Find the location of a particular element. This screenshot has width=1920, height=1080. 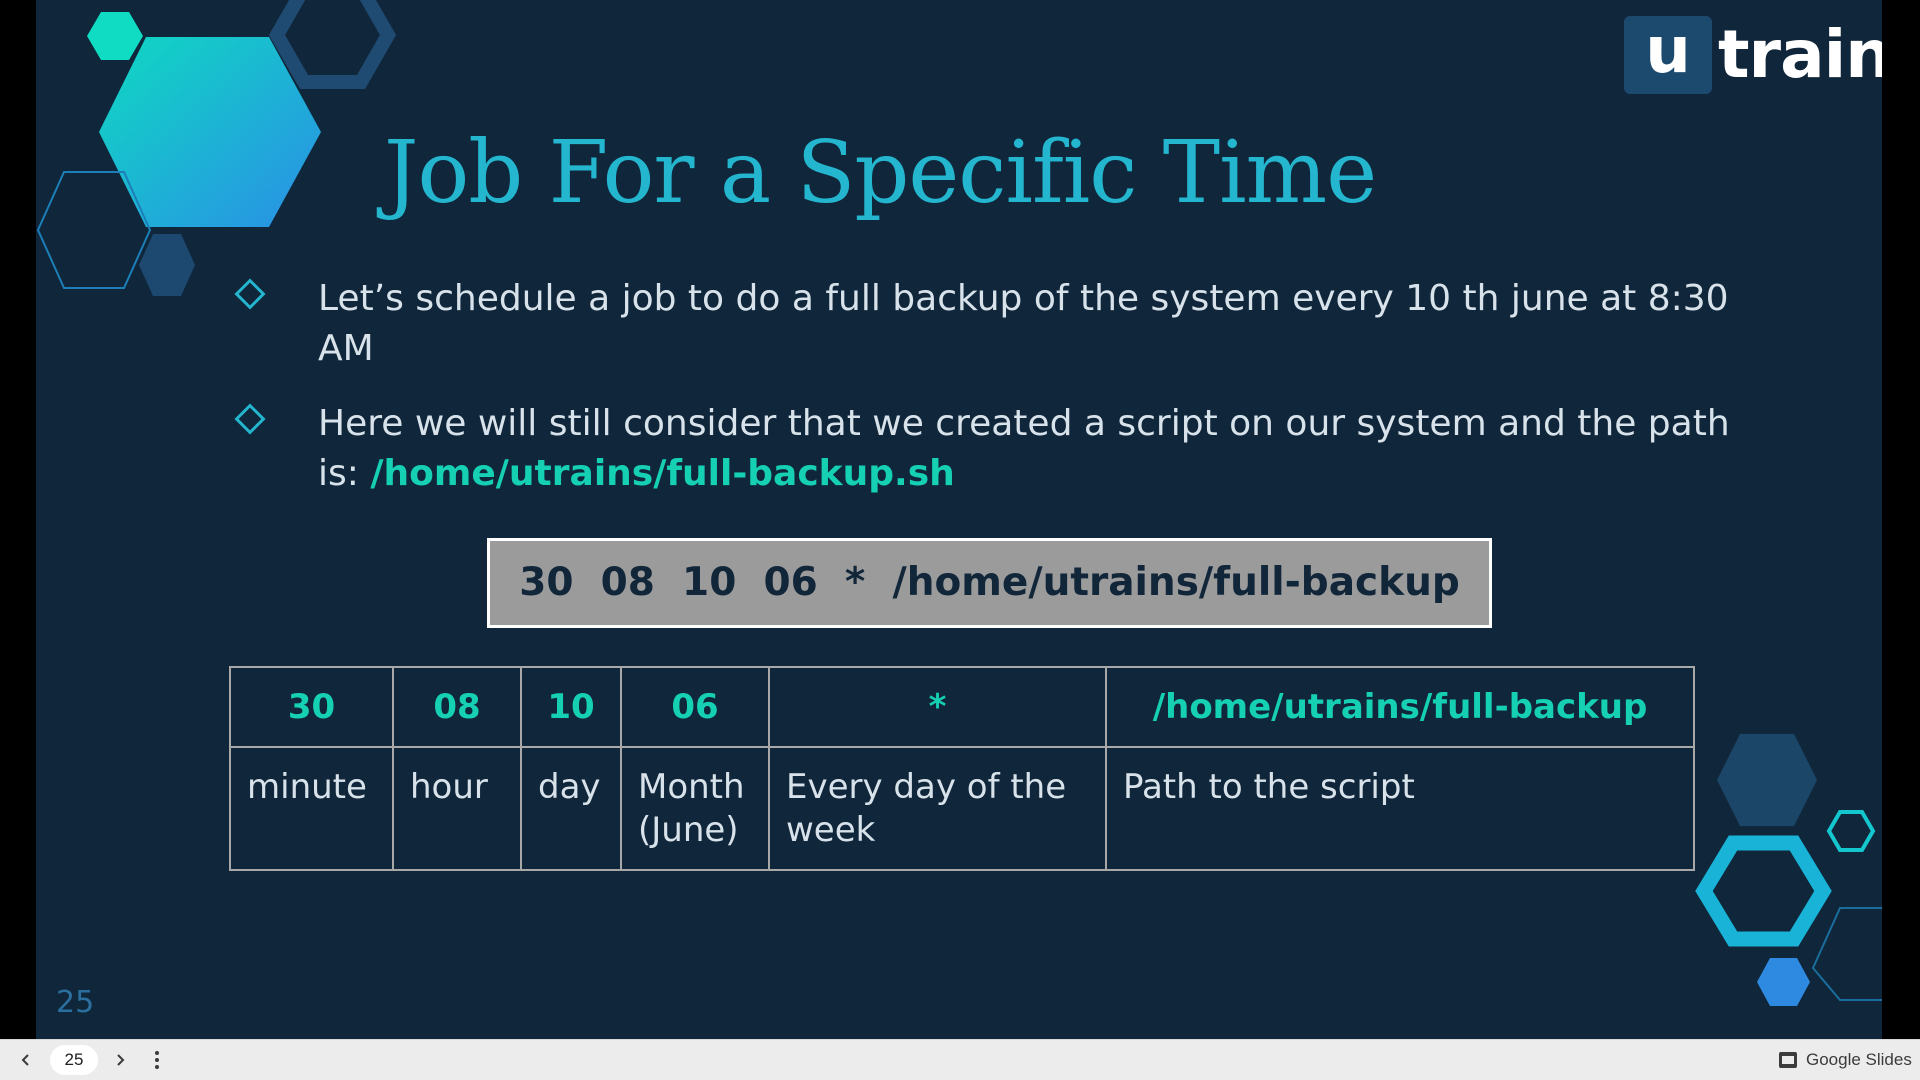

hex-right-outline-small is located at coordinates (1851, 831).